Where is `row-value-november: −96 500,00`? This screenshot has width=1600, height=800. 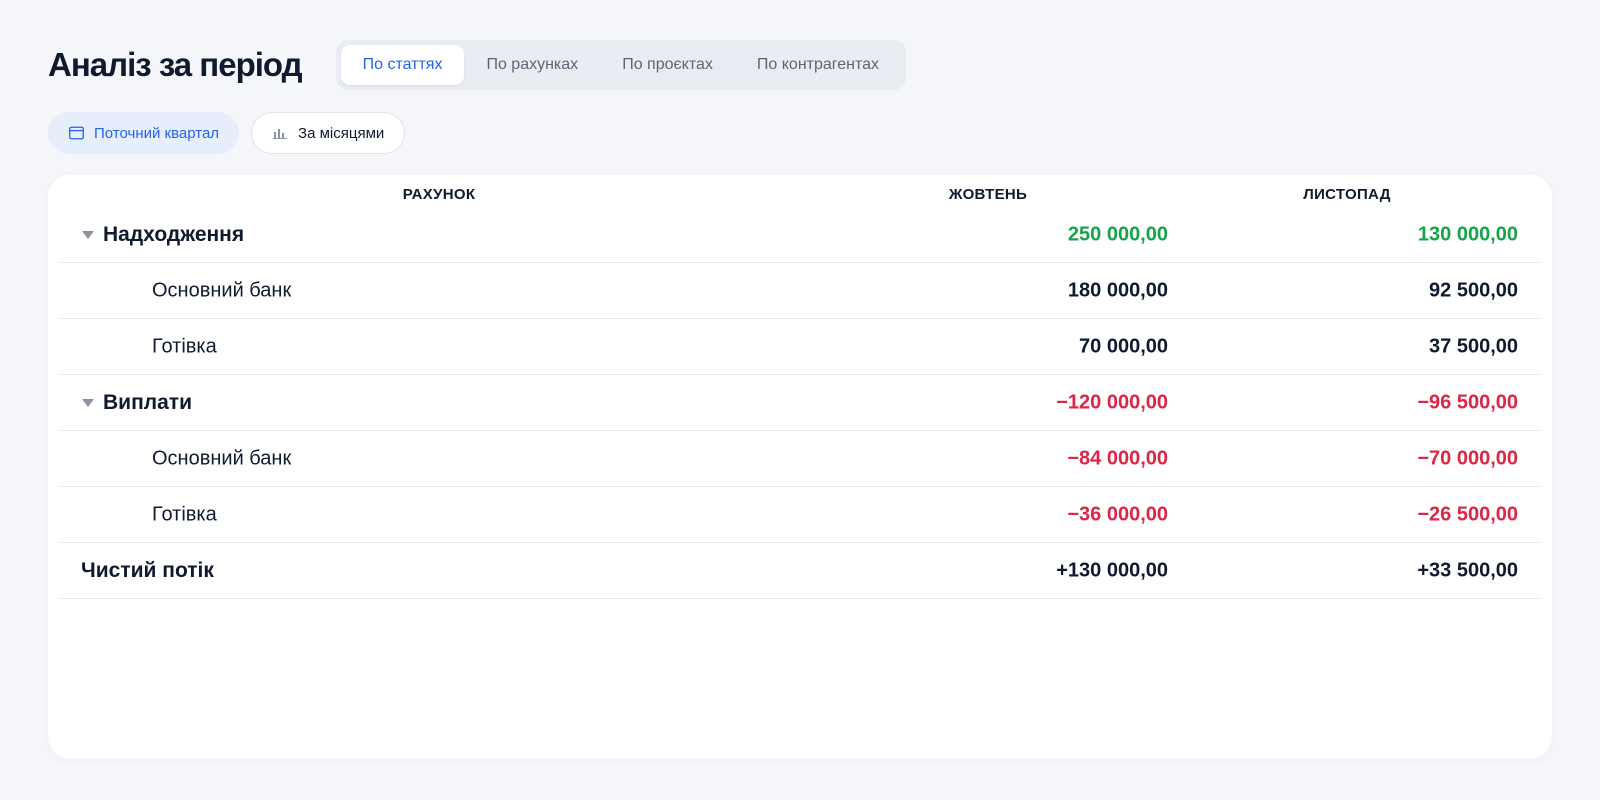
row-value-november: −96 500,00 is located at coordinates (1467, 402).